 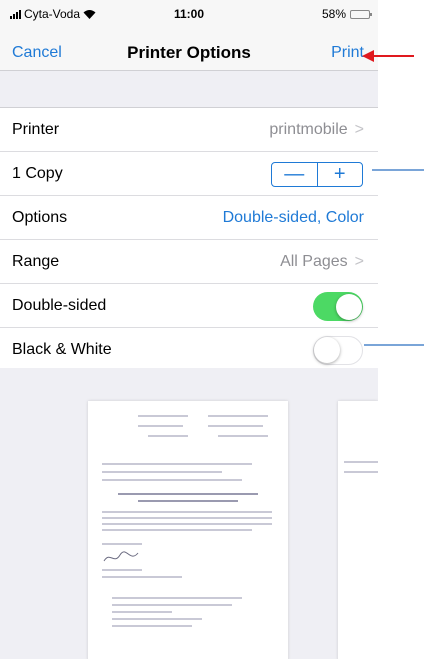 What do you see at coordinates (189, 350) in the screenshot?
I see `black-white-row: Black & White` at bounding box center [189, 350].